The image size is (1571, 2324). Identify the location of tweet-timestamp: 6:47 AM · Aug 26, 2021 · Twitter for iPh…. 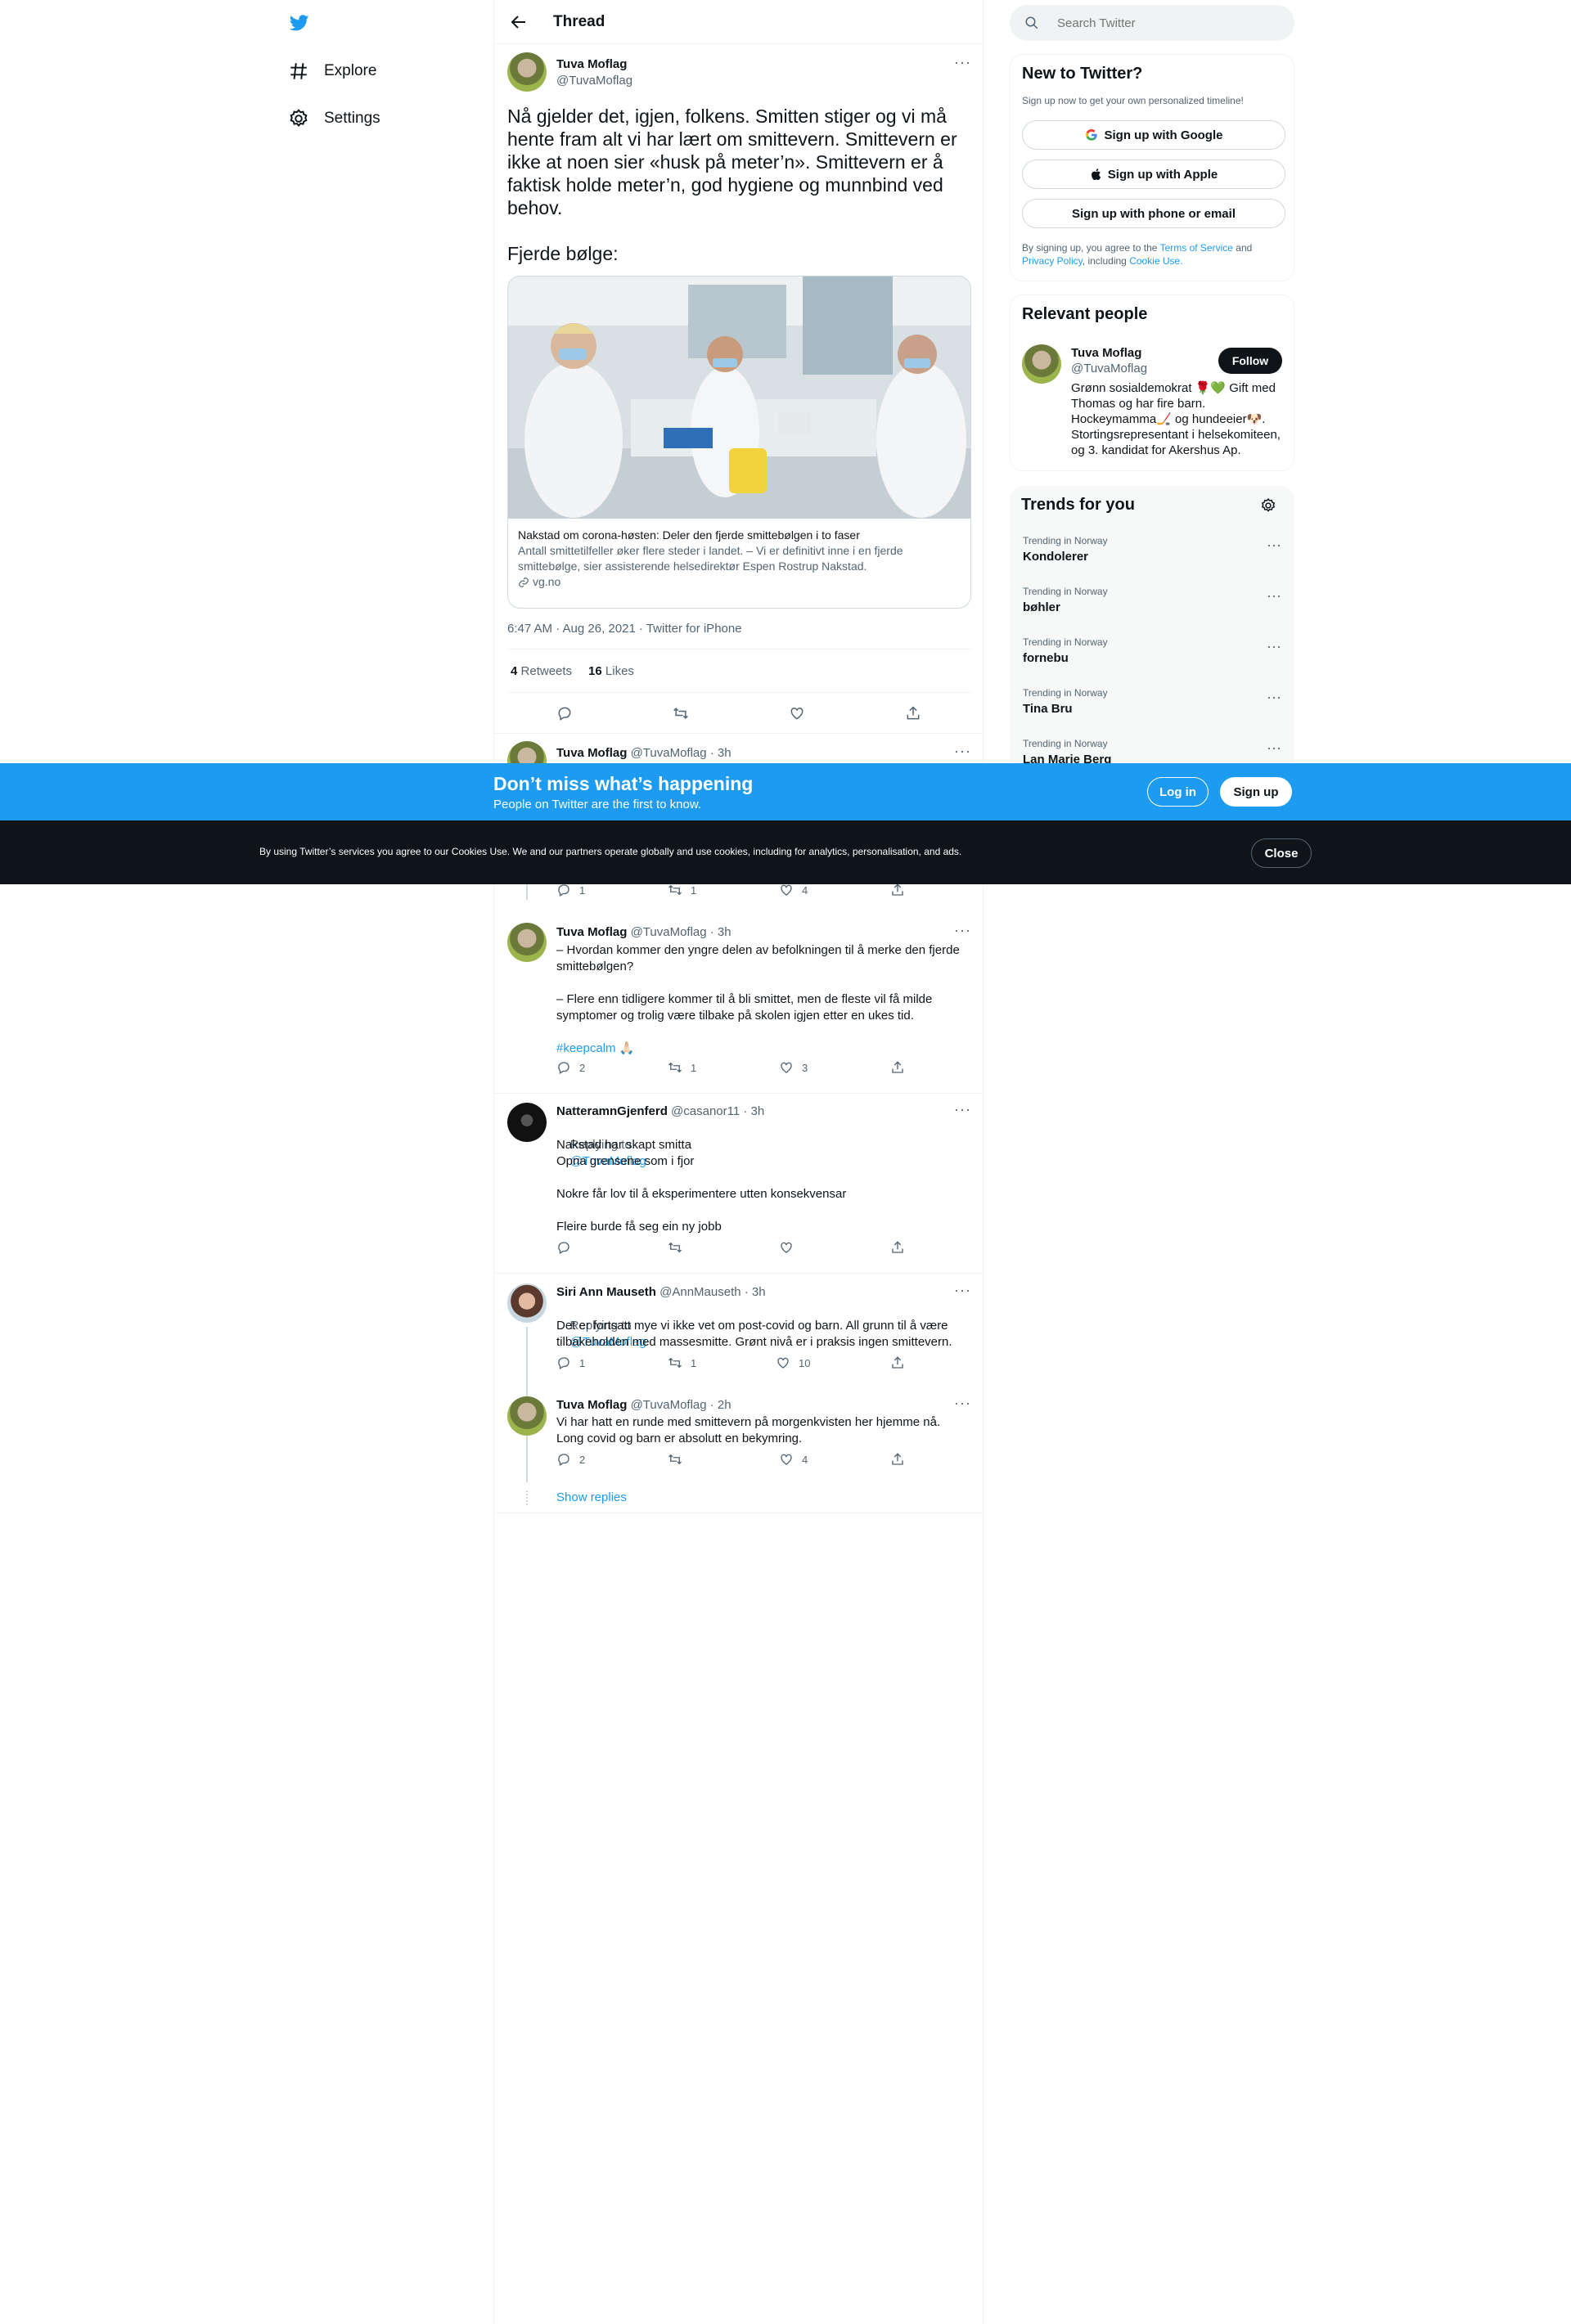
(624, 629).